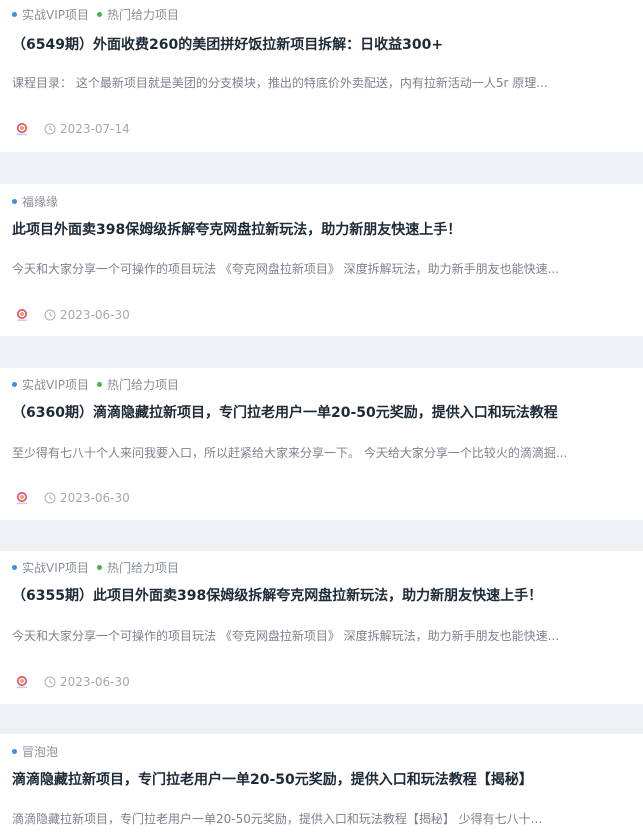 The image size is (643, 837). I want to click on post-title: （6549期）外面收费260的美团拼好饭拉新项目拆解：日收益300+, so click(322, 44).